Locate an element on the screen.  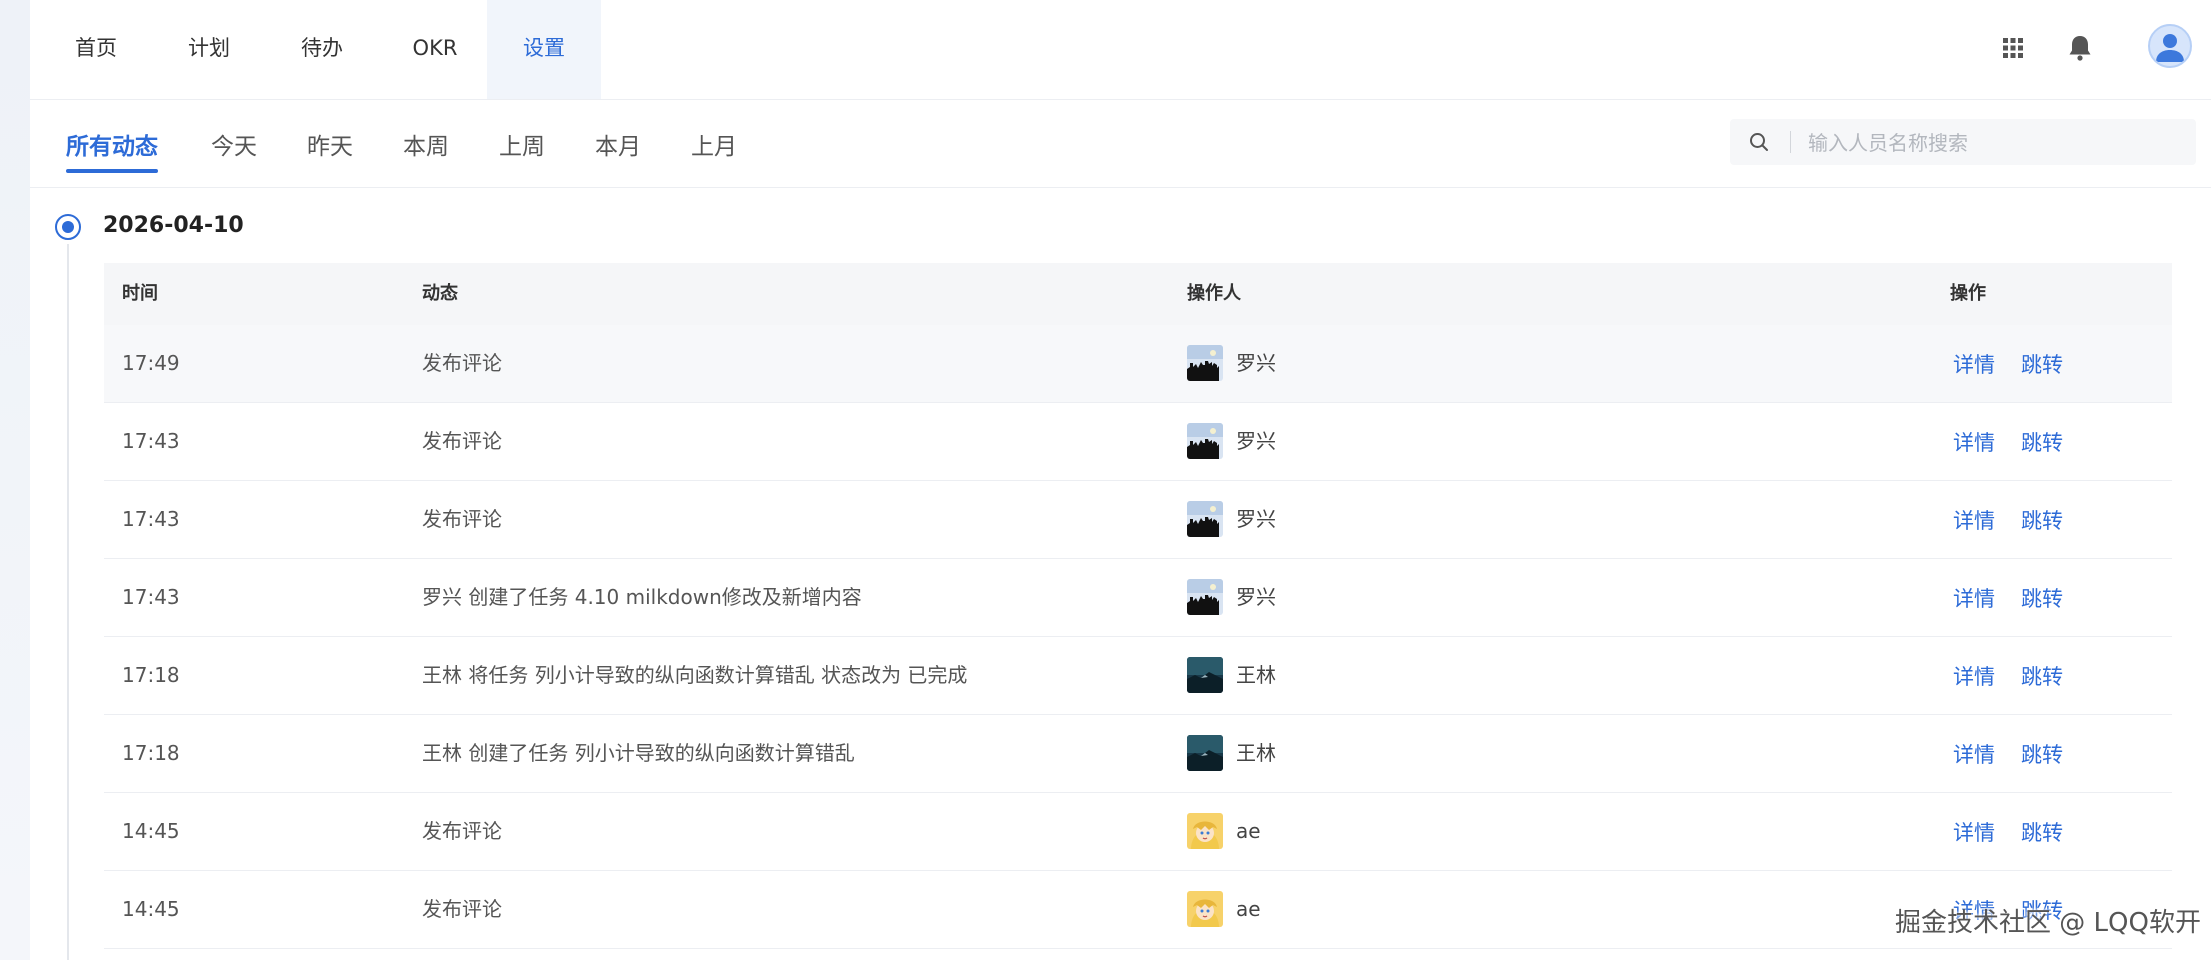
table-row: 17:18 王林 创建了任务 列小计导致的纵向函数计算错乱 王林 详情 跳转 is located at coordinates (1138, 754).